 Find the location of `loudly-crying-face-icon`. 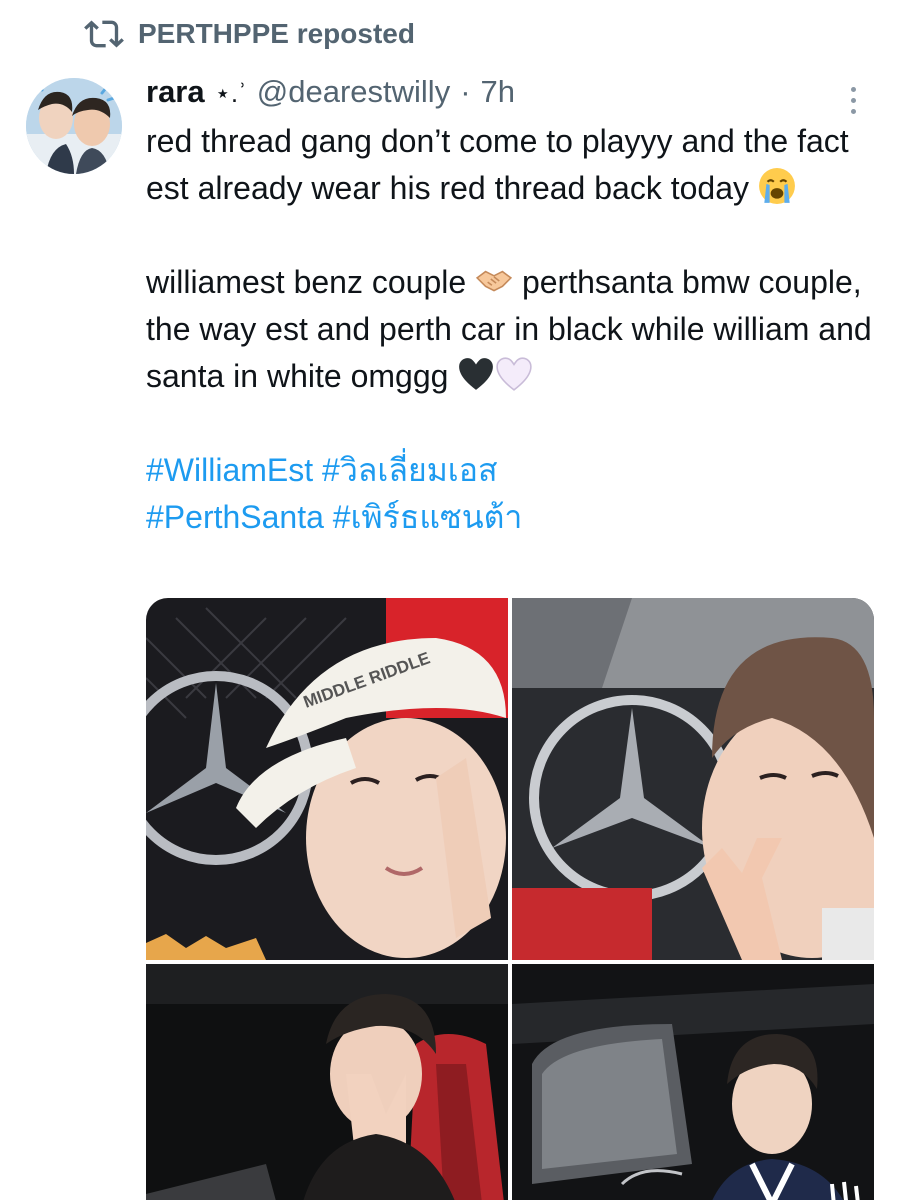

loudly-crying-face-icon is located at coordinates (776, 186).